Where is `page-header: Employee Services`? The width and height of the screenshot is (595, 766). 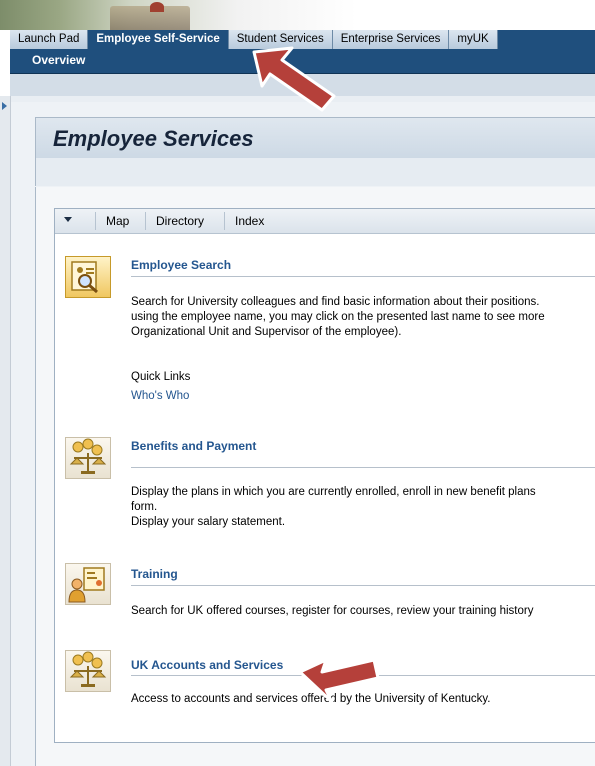
page-header: Employee Services is located at coordinates (315, 137).